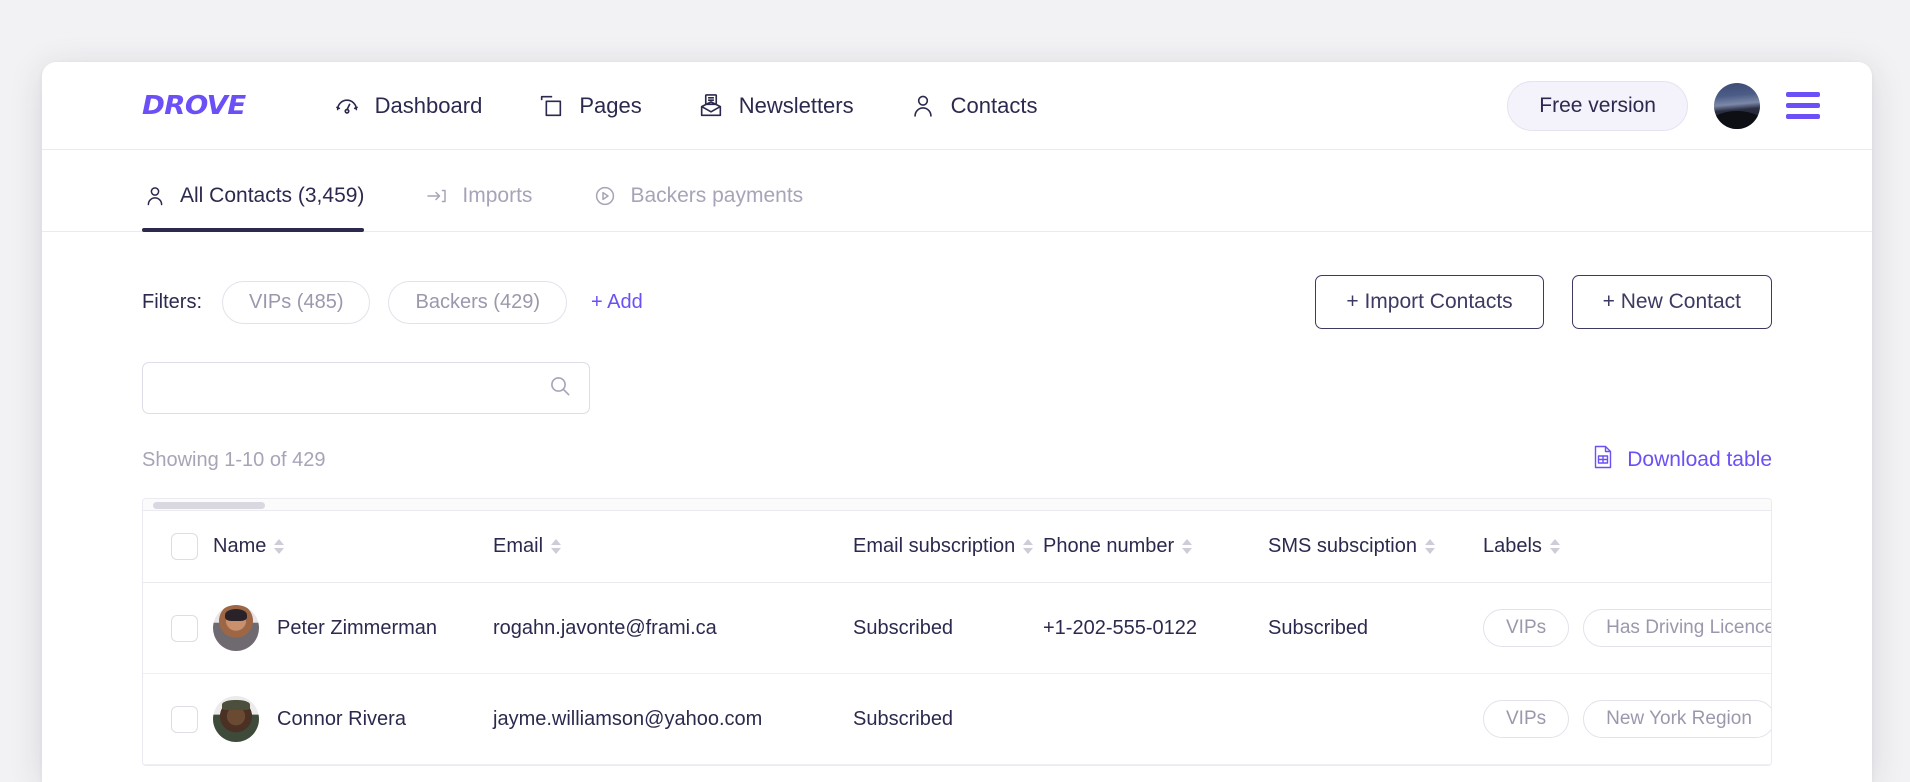 This screenshot has height=782, width=1910. I want to click on play-circle-icon, so click(605, 196).